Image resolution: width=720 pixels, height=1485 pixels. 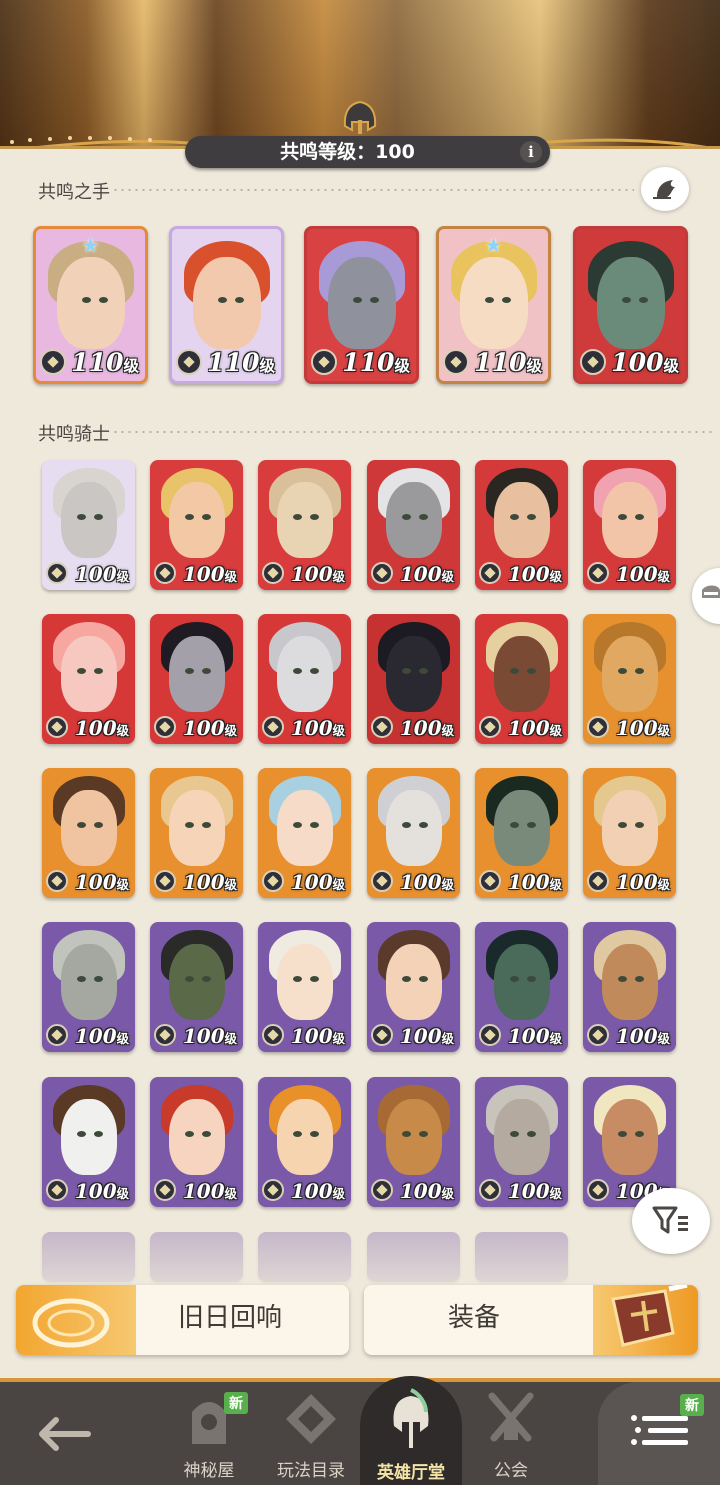 What do you see at coordinates (531, 152) in the screenshot?
I see `info-icon: i` at bounding box center [531, 152].